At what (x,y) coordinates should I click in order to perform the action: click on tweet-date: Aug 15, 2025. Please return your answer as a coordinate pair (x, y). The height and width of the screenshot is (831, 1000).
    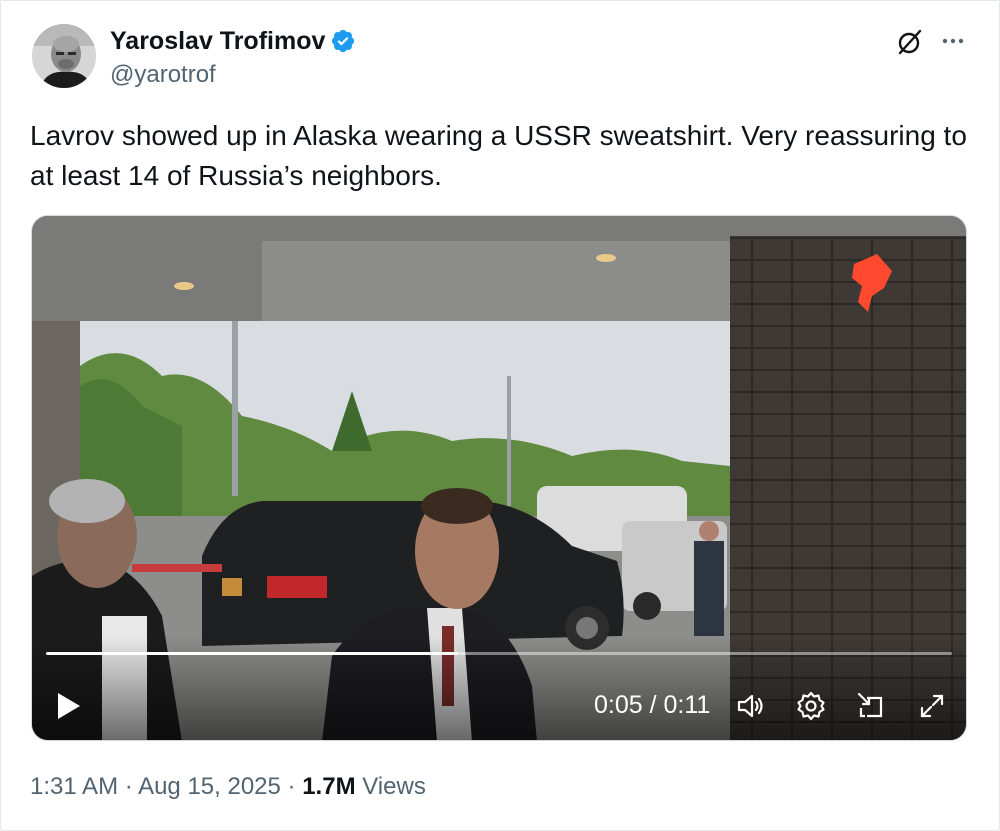
    Looking at the image, I should click on (209, 786).